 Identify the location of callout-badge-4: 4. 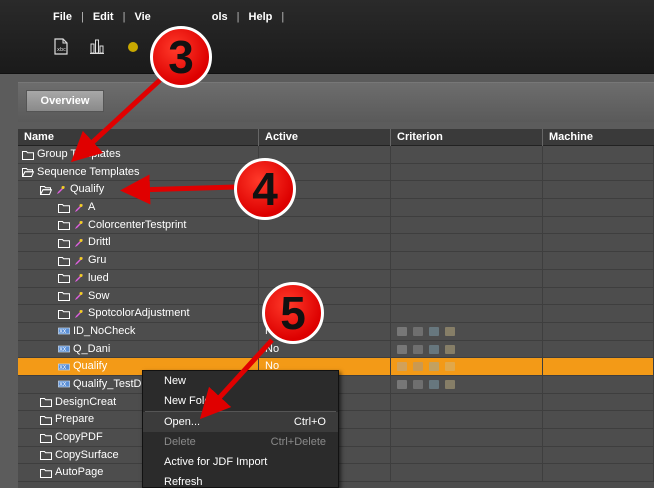
(265, 189).